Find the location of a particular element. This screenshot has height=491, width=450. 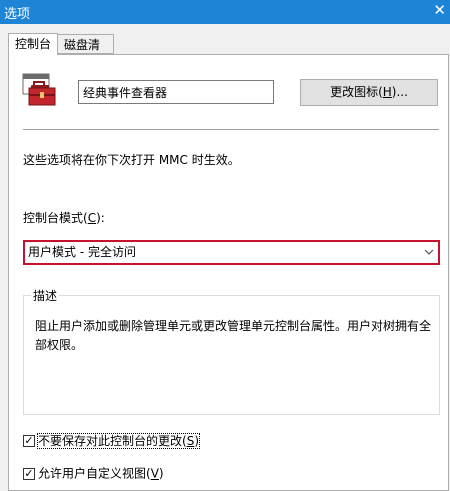

description-text: 阻止用户添加或删除管理单元或更改管理单元控制台属性。用户对树拥有全部权限。 is located at coordinates (233, 335).